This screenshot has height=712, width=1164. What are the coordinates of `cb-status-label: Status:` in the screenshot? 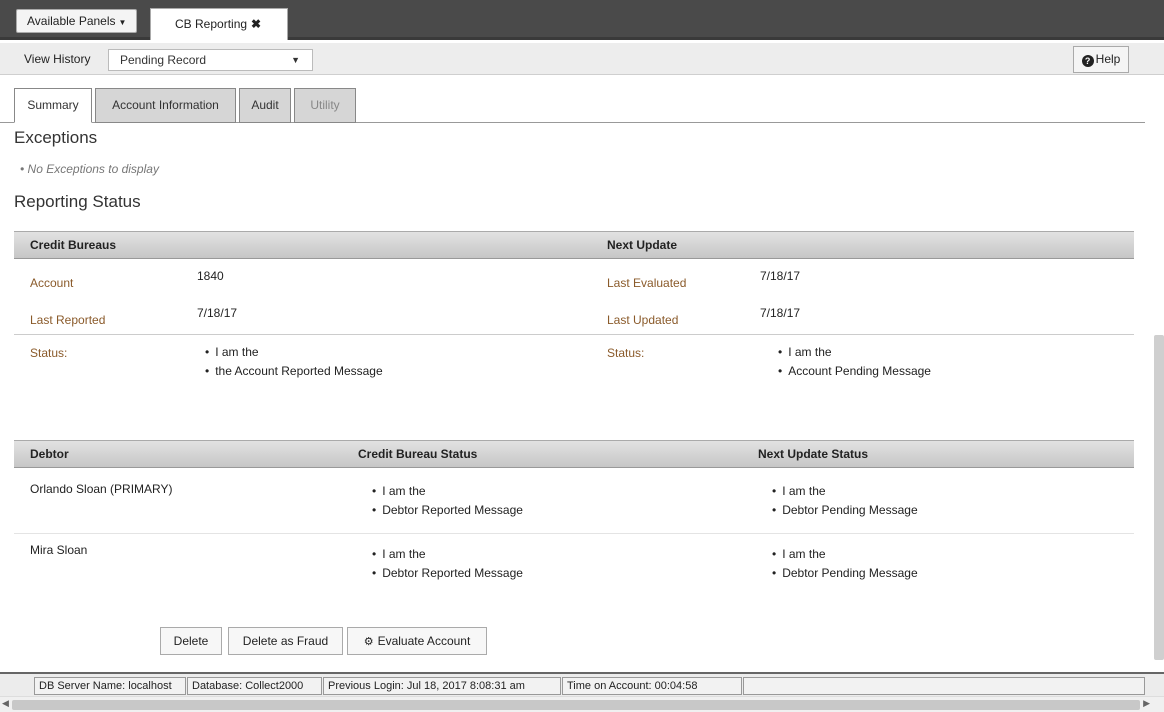 It's located at (49, 353).